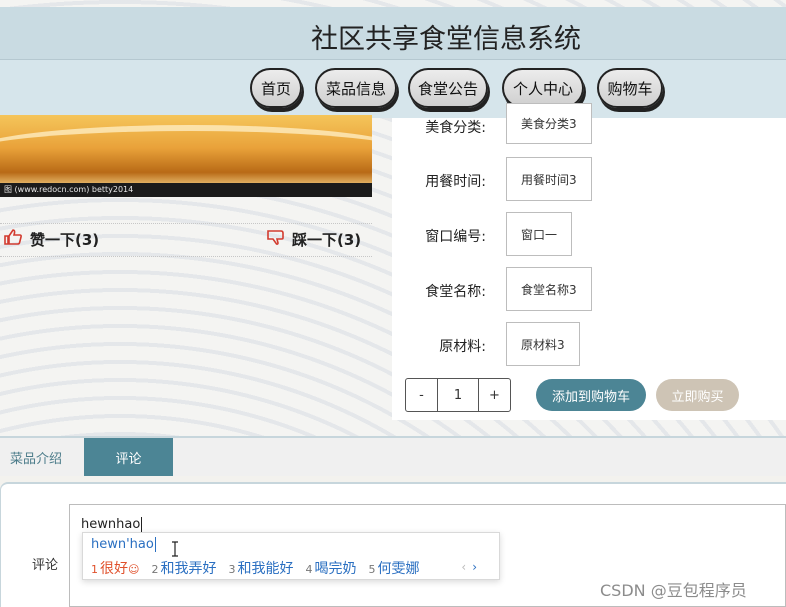  I want to click on field-row-ingredients: 原材料: 原材料3, so click(589, 345).